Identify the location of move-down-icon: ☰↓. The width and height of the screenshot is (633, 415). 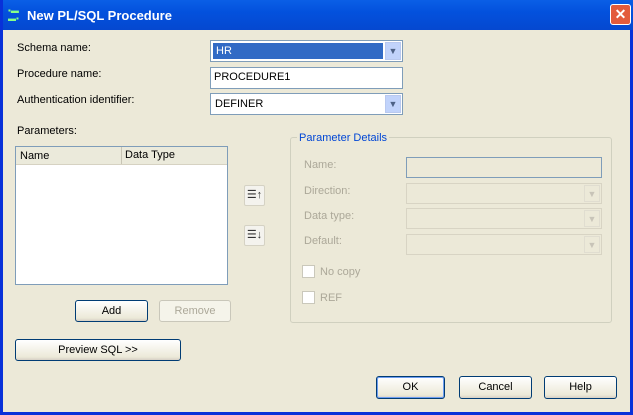
(254, 235).